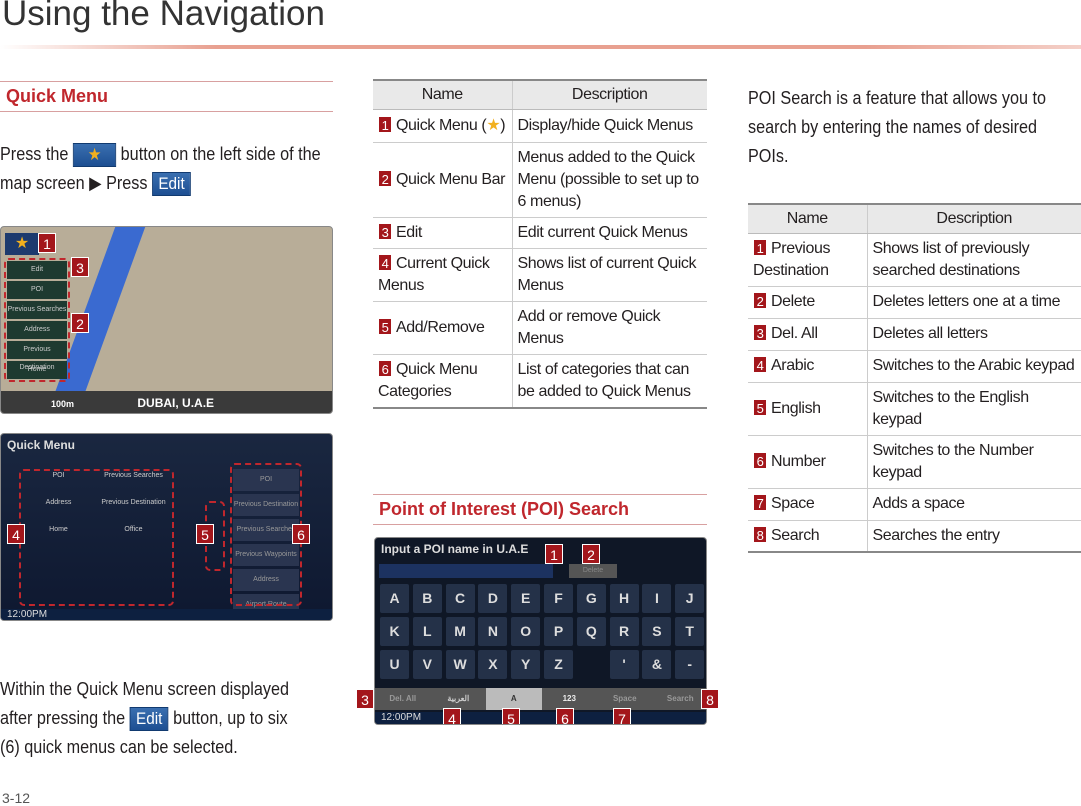 The height and width of the screenshot is (806, 1081). I want to click on row-number: 7, so click(760, 502).